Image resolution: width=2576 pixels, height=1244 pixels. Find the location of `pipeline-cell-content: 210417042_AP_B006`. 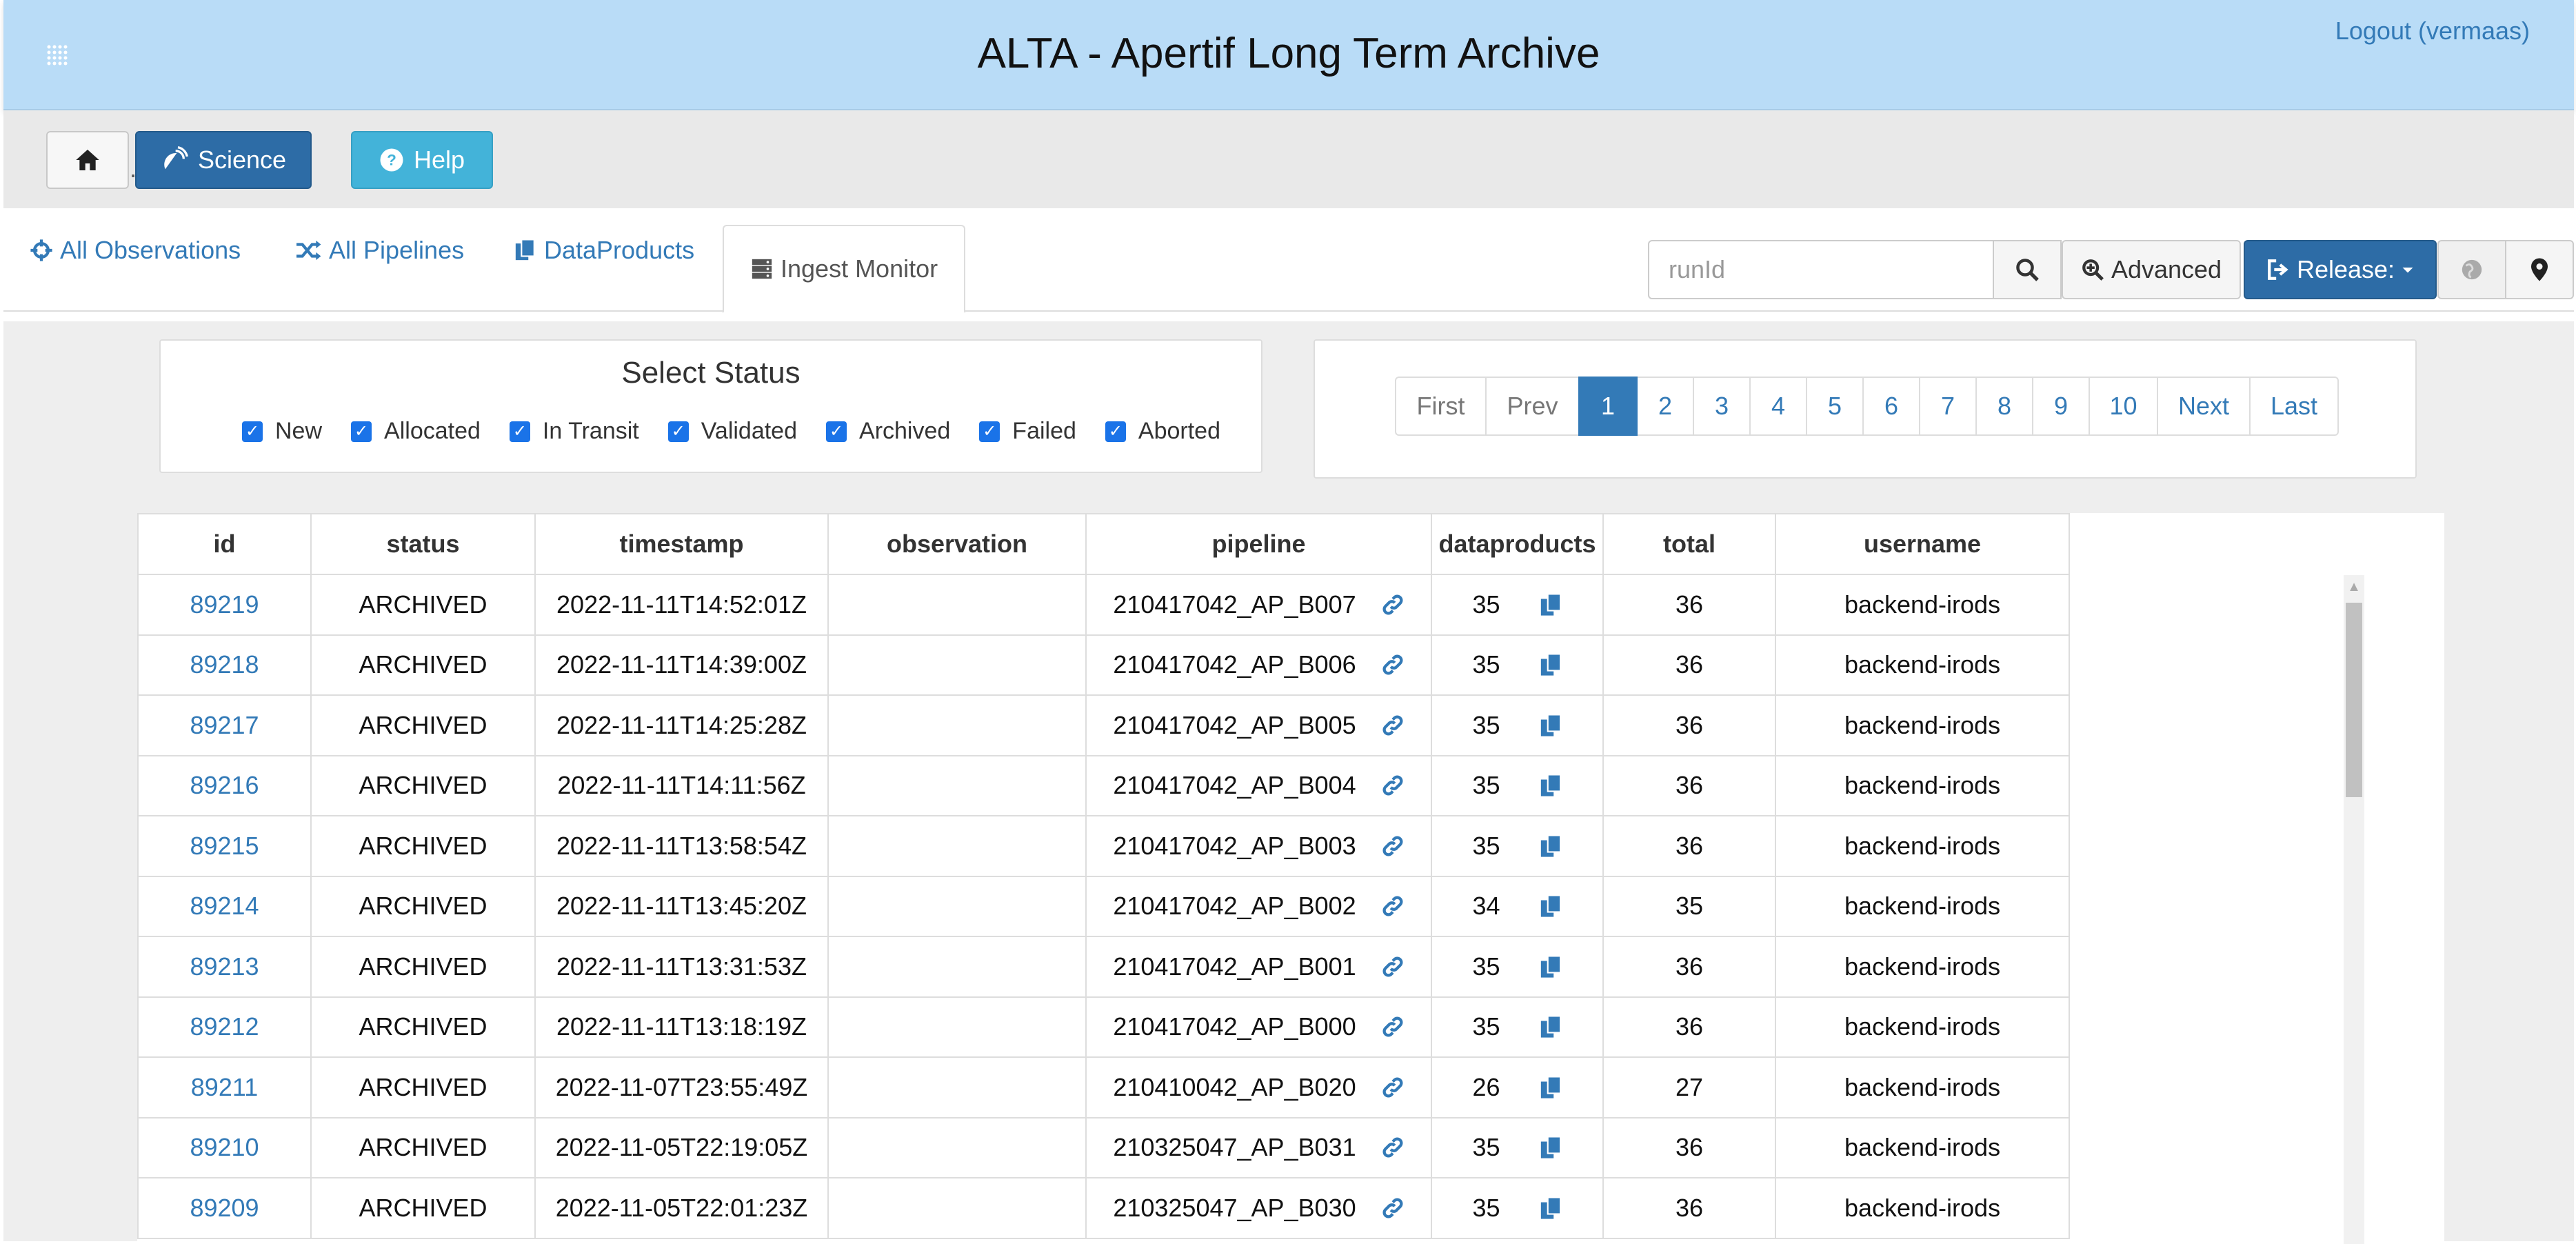

pipeline-cell-content: 210417042_AP_B006 is located at coordinates (1258, 664).